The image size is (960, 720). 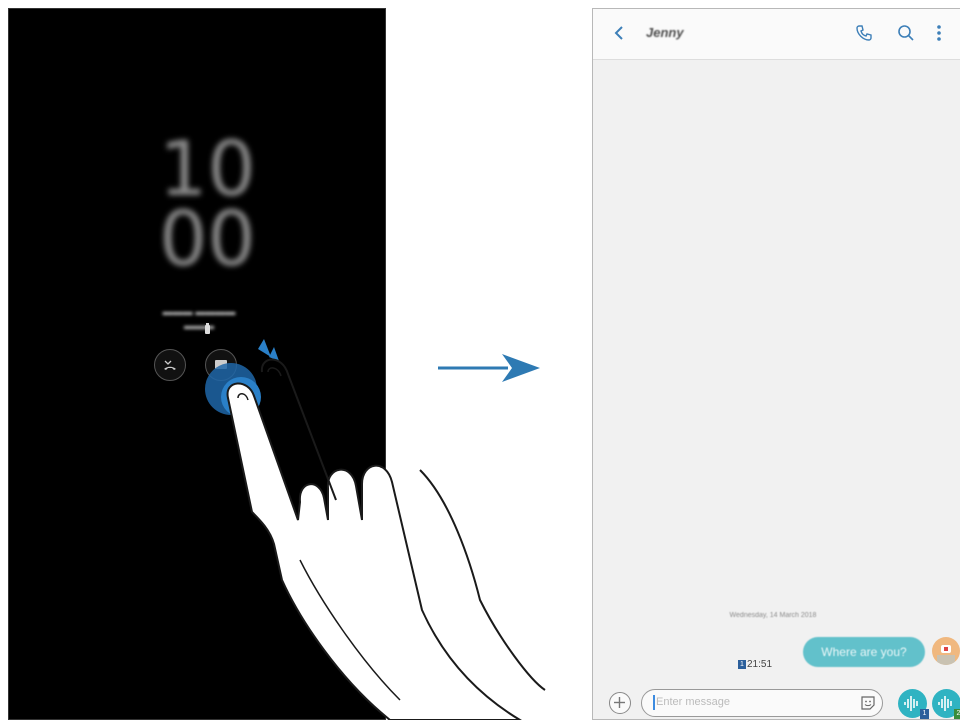 I want to click on avatar, so click(x=946, y=651).